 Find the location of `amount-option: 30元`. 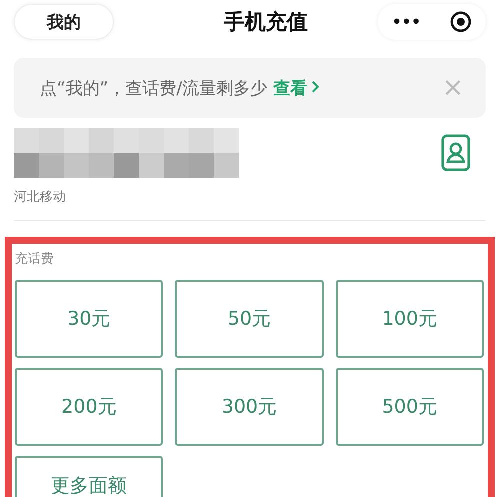

amount-option: 30元 is located at coordinates (89, 319).